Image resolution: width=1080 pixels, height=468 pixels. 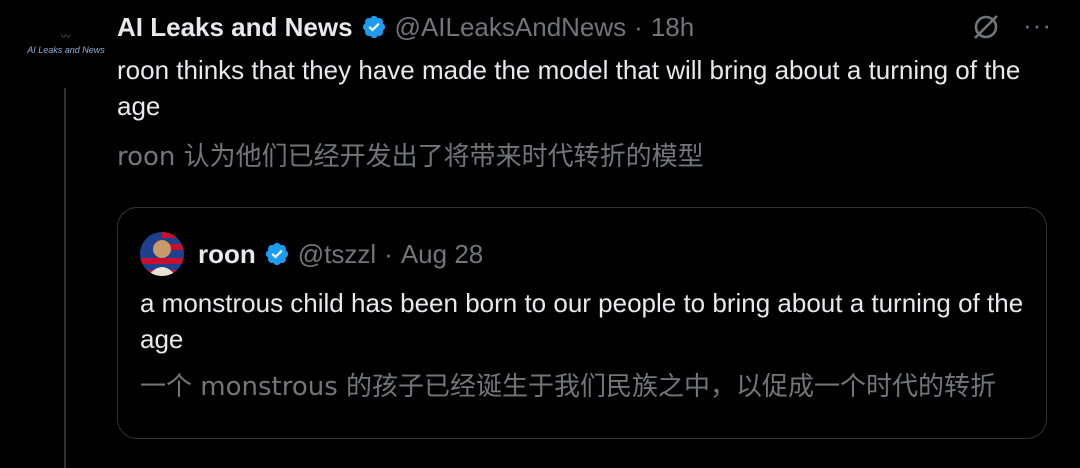 I want to click on quote-time: Aug 28, so click(x=442, y=254).